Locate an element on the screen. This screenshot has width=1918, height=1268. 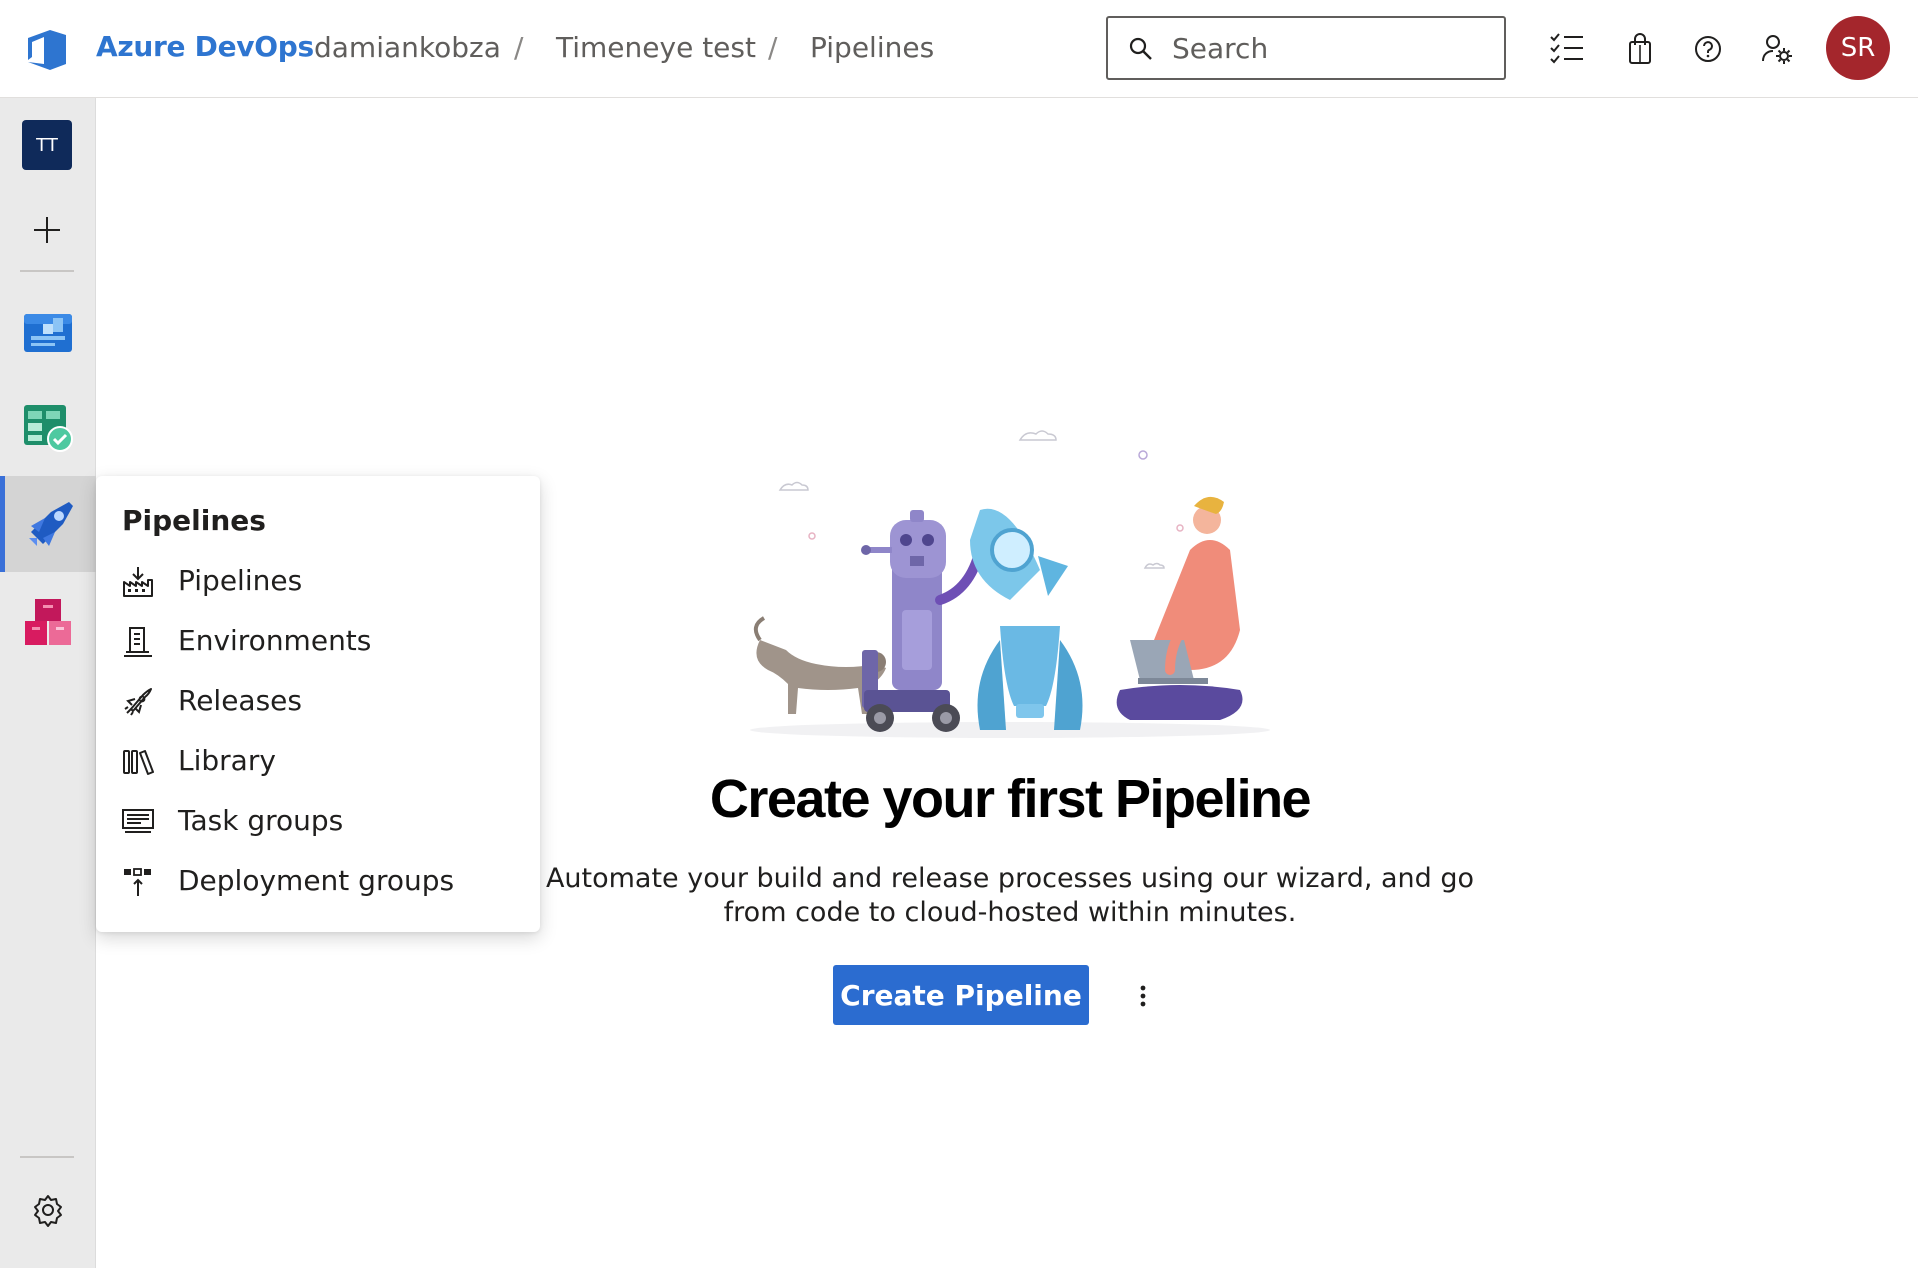
create-pipeline-button: Create Pipeline is located at coordinates (961, 995).